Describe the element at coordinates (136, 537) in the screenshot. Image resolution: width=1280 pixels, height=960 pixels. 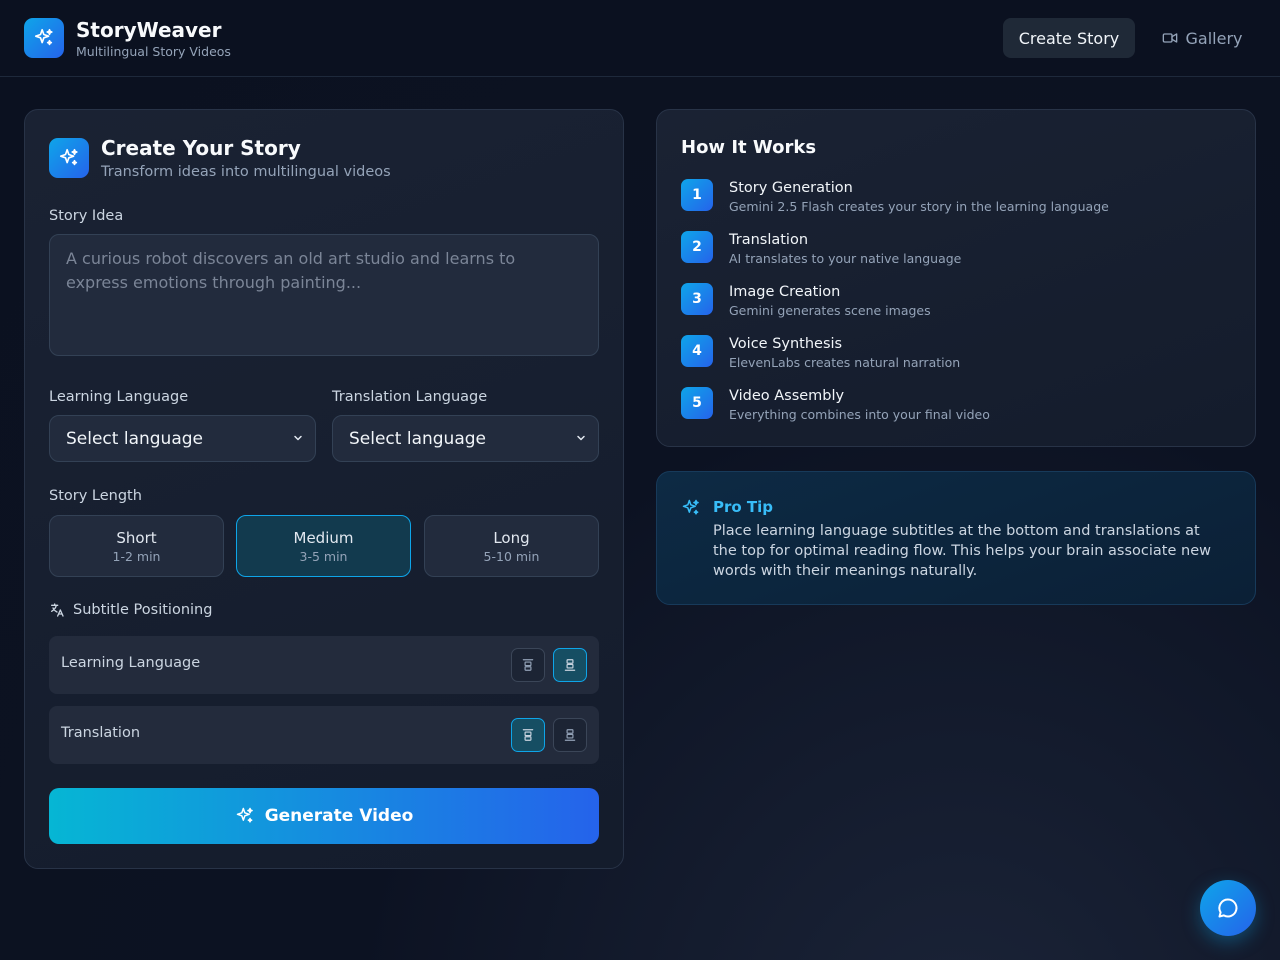
I see `length-title: Short` at that location.